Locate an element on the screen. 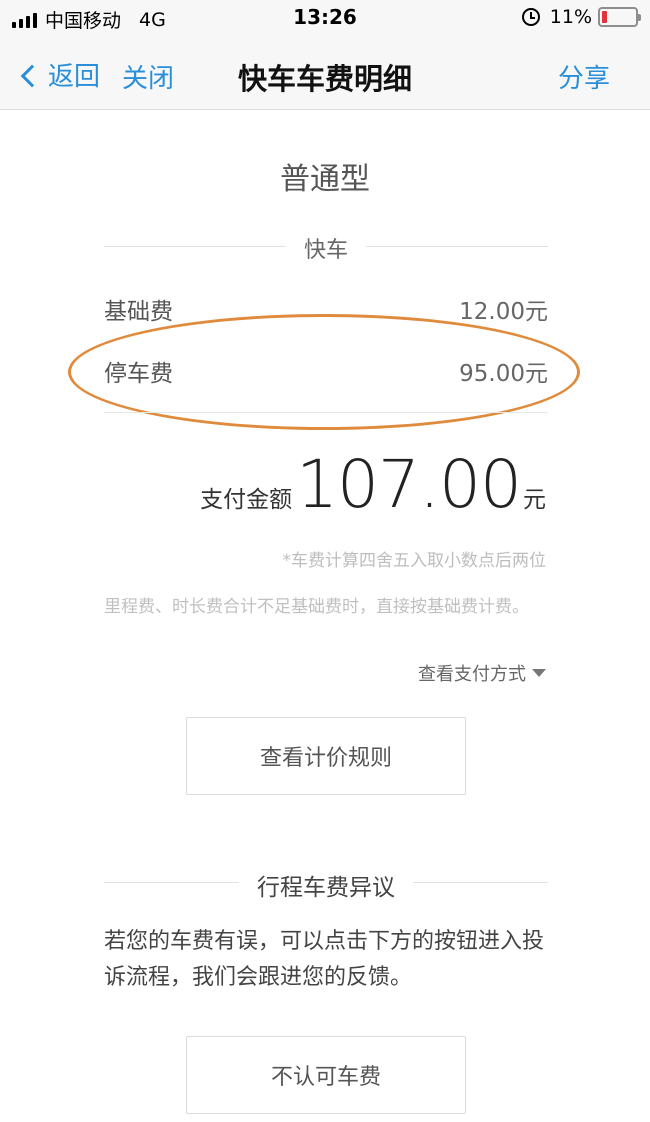 The width and height of the screenshot is (650, 1122). status-bar: 中国移动 4G 13:26 11% is located at coordinates (325, 19).